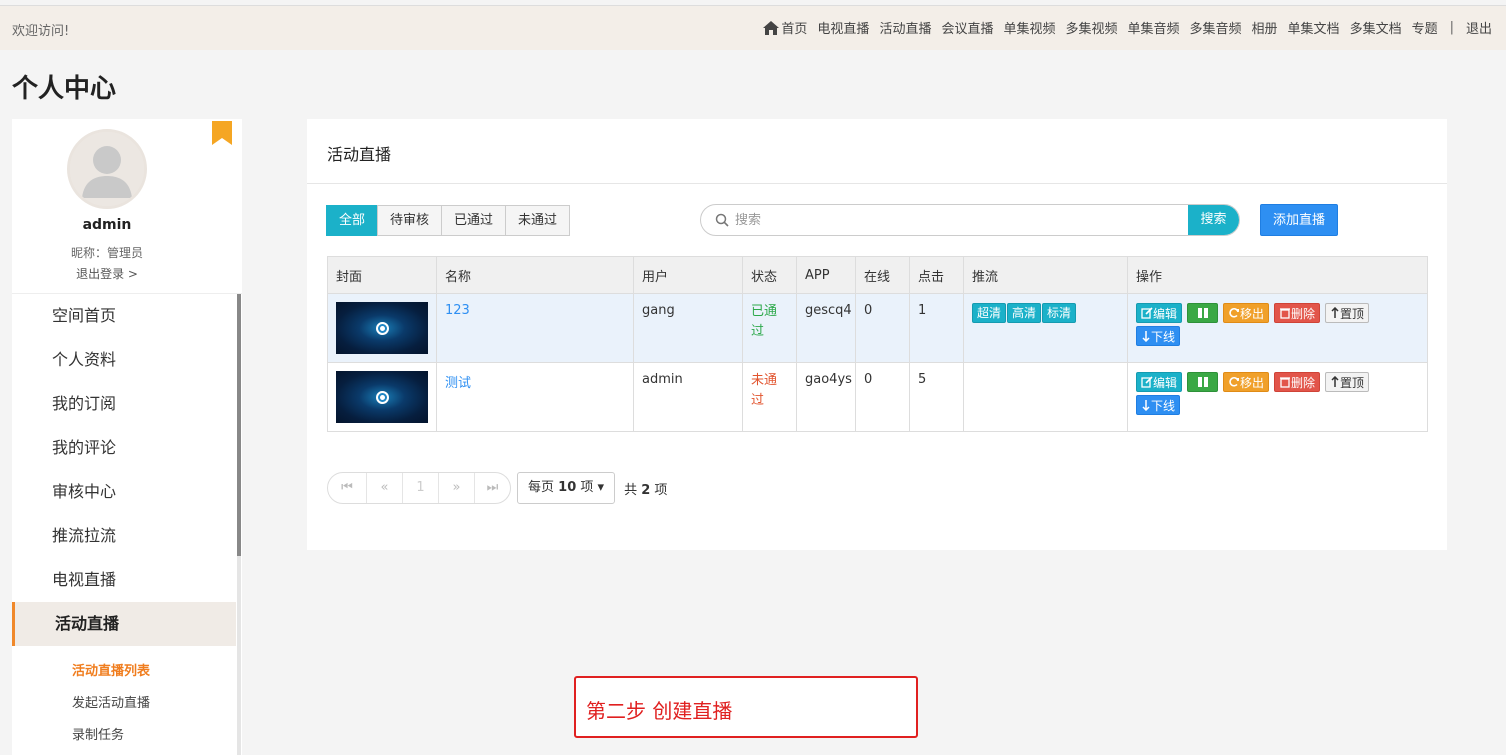 This screenshot has width=1506, height=755. I want to click on nav-multi-audio: 多集音频, so click(1216, 27).